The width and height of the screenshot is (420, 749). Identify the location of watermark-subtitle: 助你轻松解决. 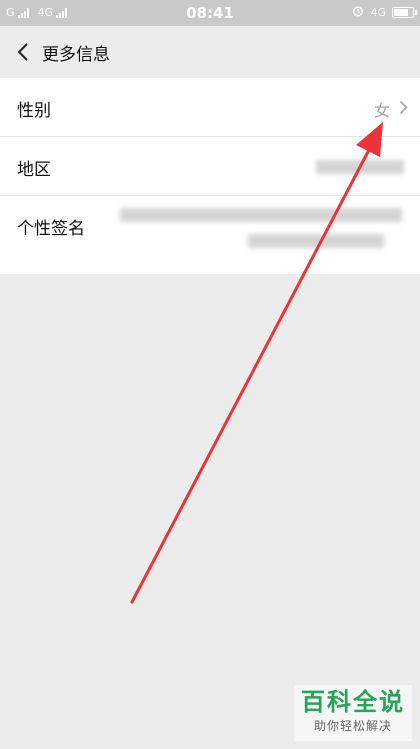
(352, 726).